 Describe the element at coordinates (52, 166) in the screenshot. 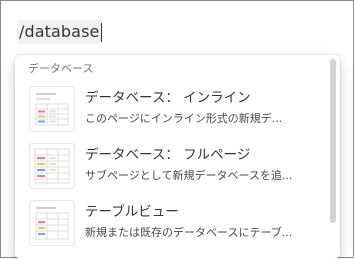

I see `database-fullpage-icon` at that location.